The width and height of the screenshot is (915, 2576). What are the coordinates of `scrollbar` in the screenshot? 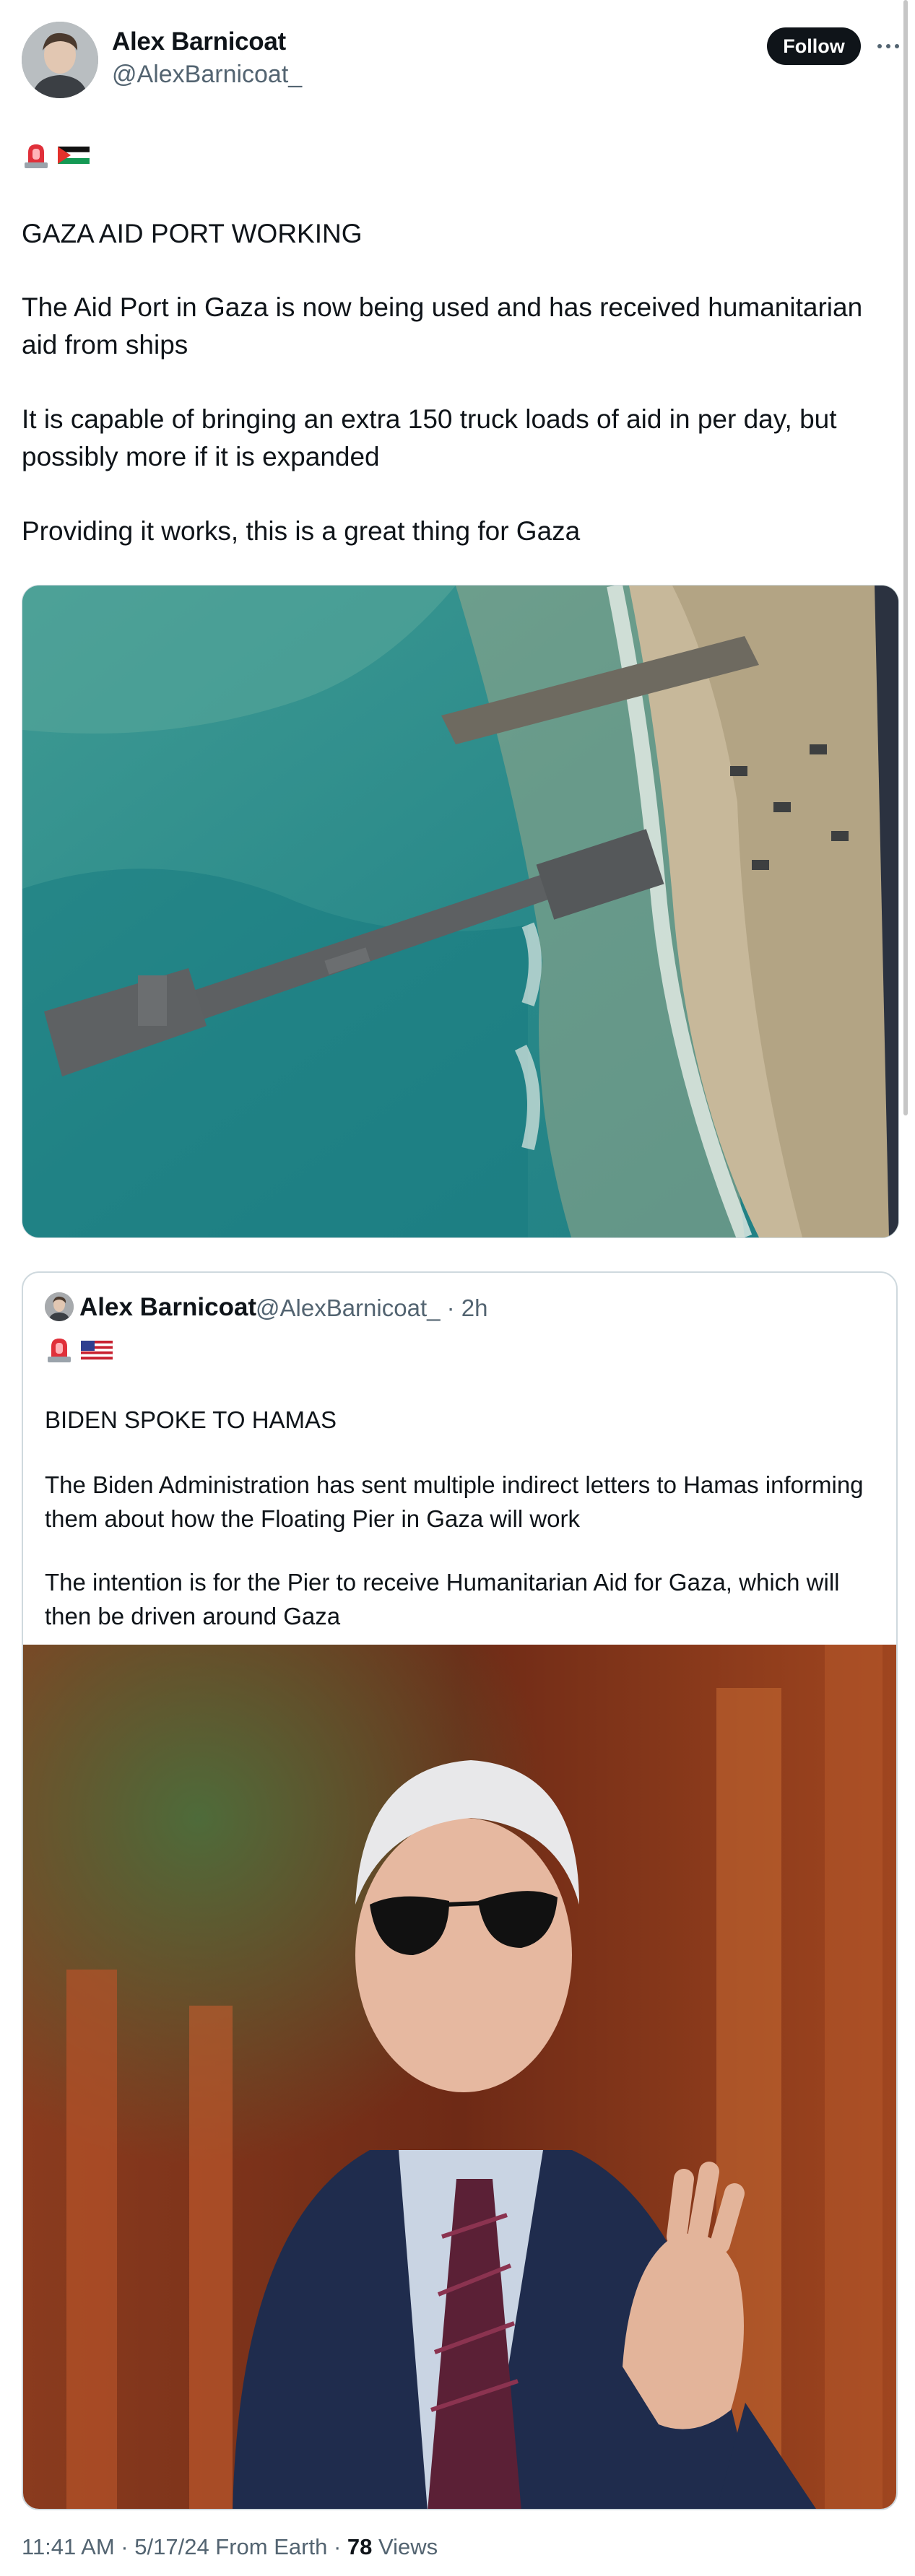 It's located at (905, 557).